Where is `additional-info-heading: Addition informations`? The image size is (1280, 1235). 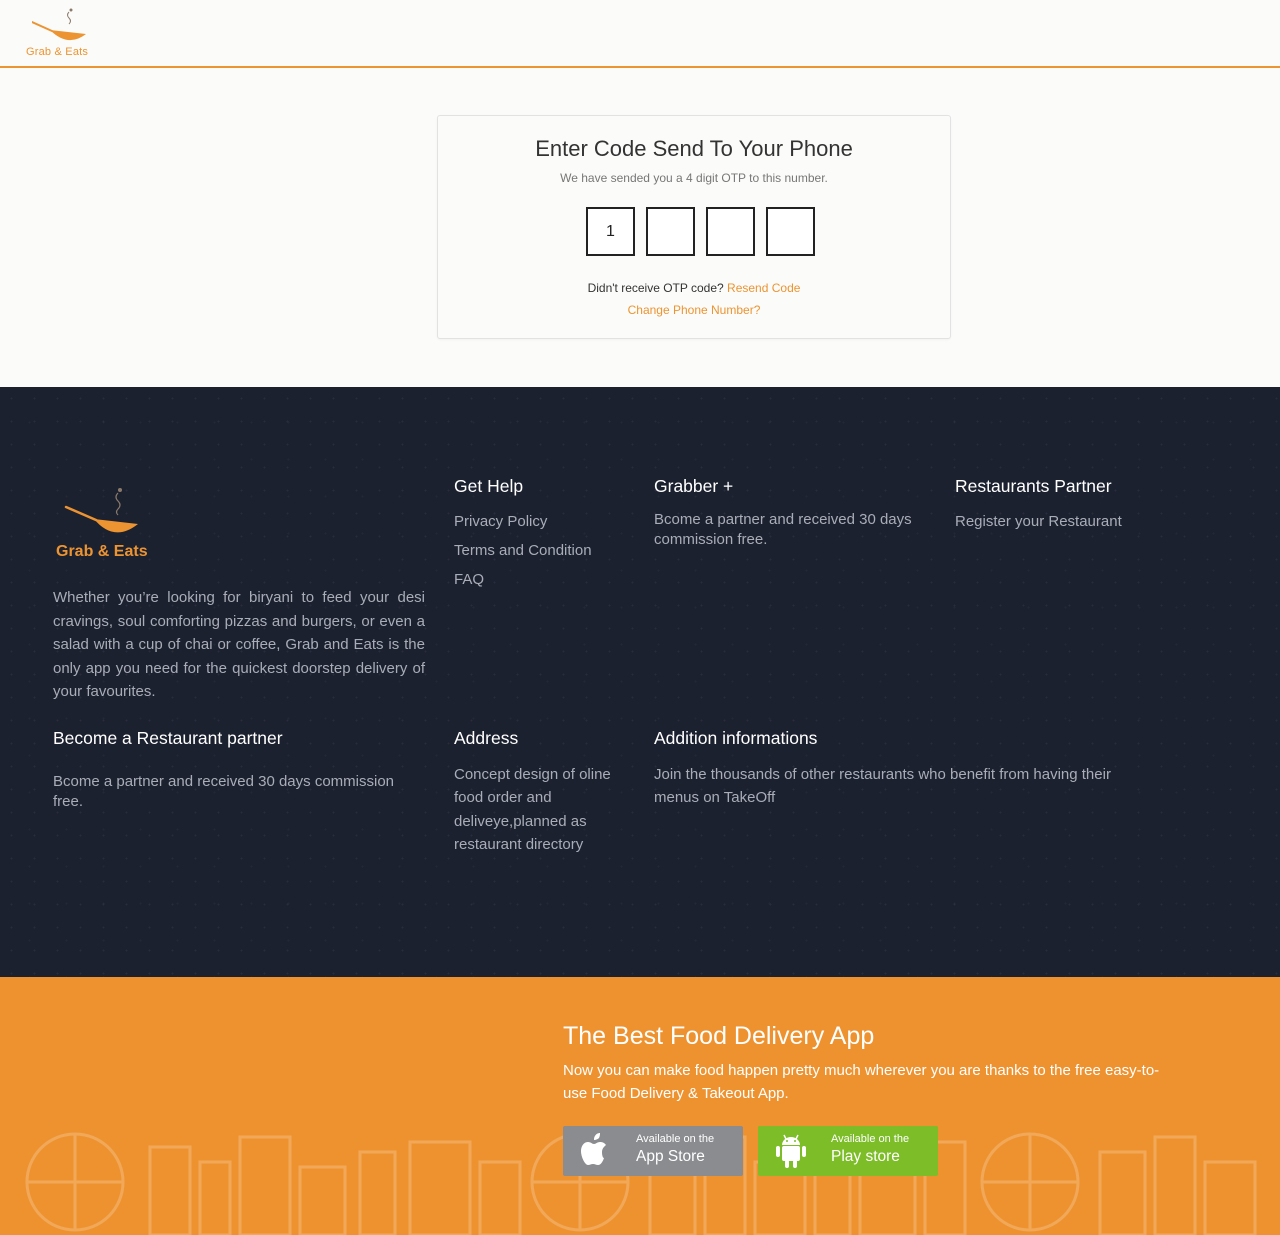 additional-info-heading: Addition informations is located at coordinates (736, 738).